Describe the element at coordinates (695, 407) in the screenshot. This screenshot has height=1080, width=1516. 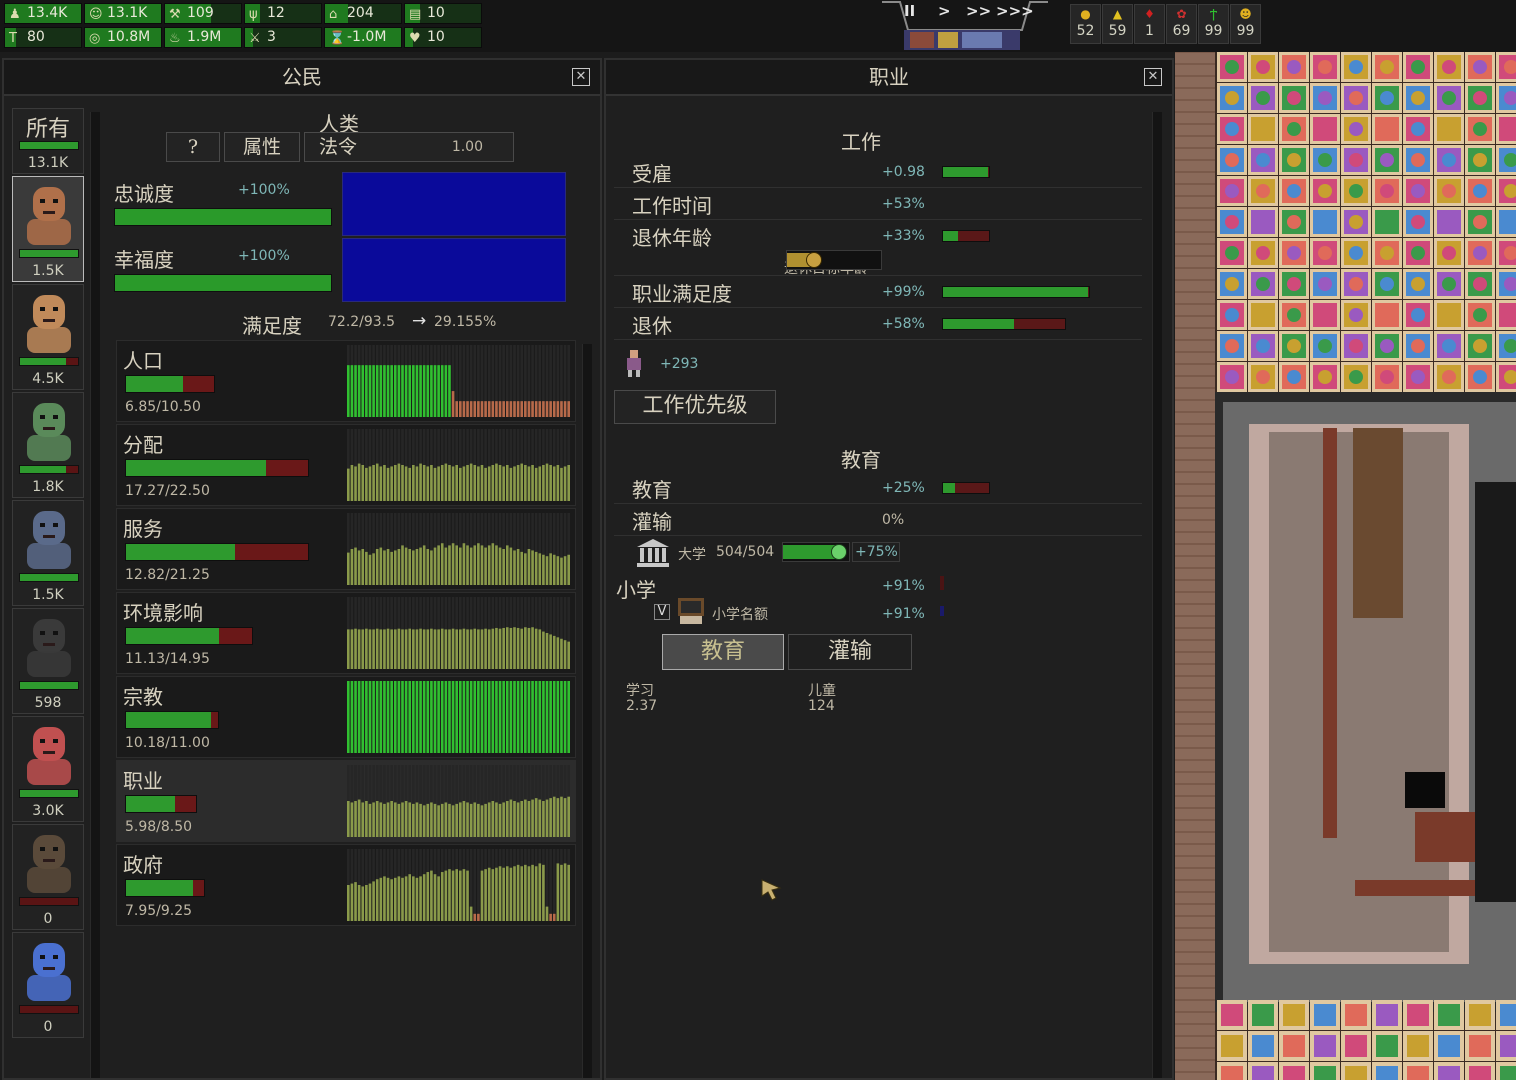
I see `work-priority-button: 工作优先级` at that location.